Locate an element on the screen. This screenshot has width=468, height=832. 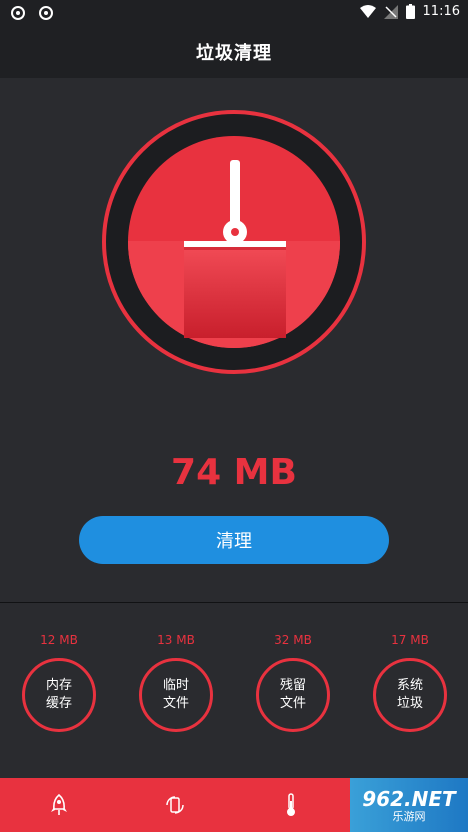
status-bar: 11:16 is located at coordinates (234, 13).